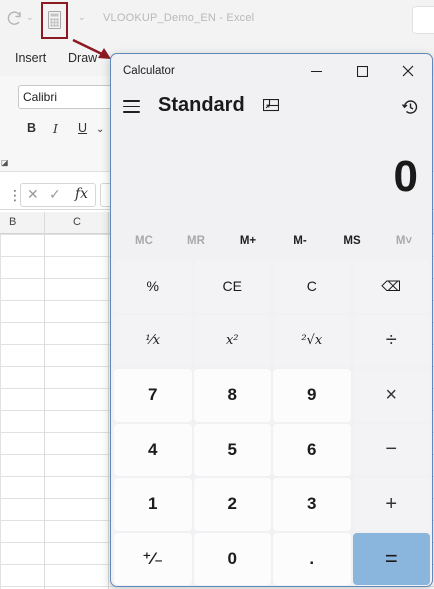 Image resolution: width=434 pixels, height=589 pixels. What do you see at coordinates (271, 108) in the screenshot?
I see `keep-on-top-icon` at bounding box center [271, 108].